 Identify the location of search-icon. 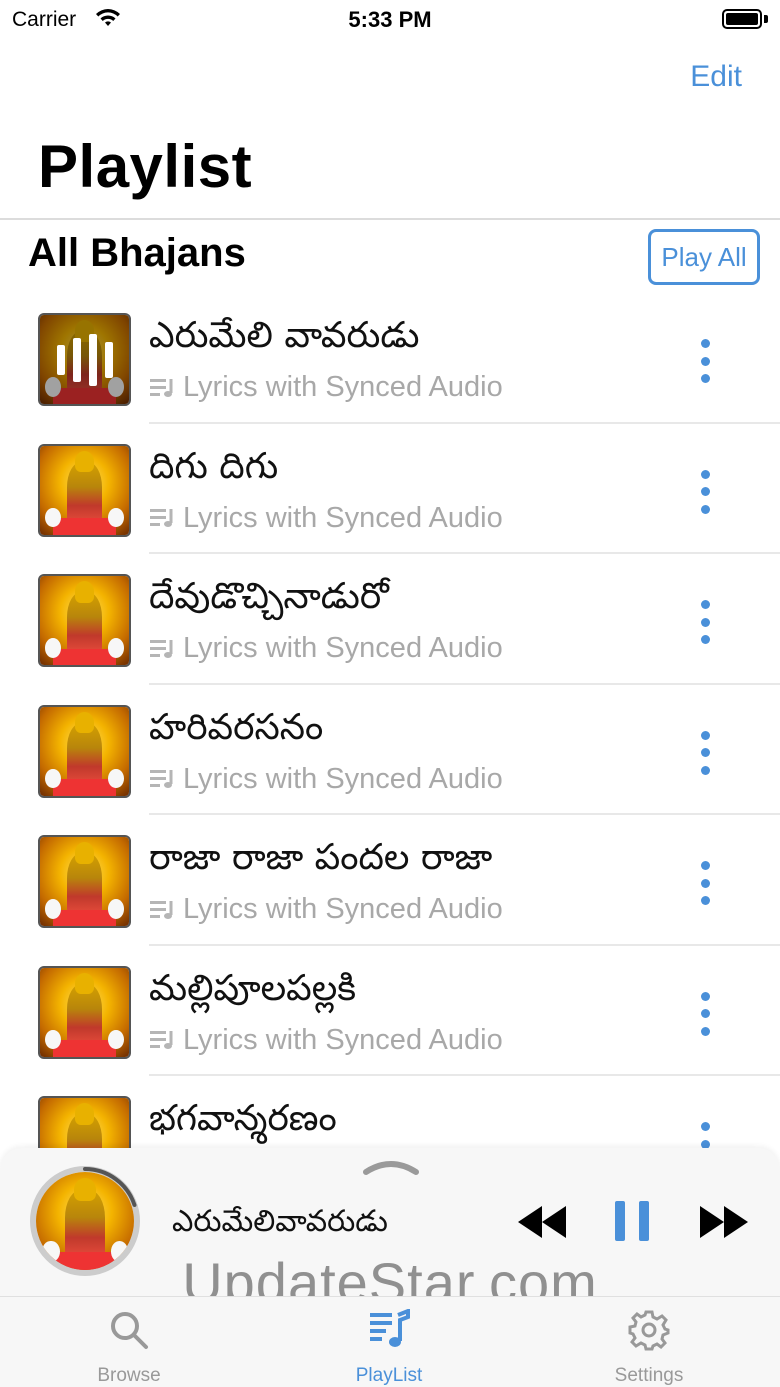
(129, 1330).